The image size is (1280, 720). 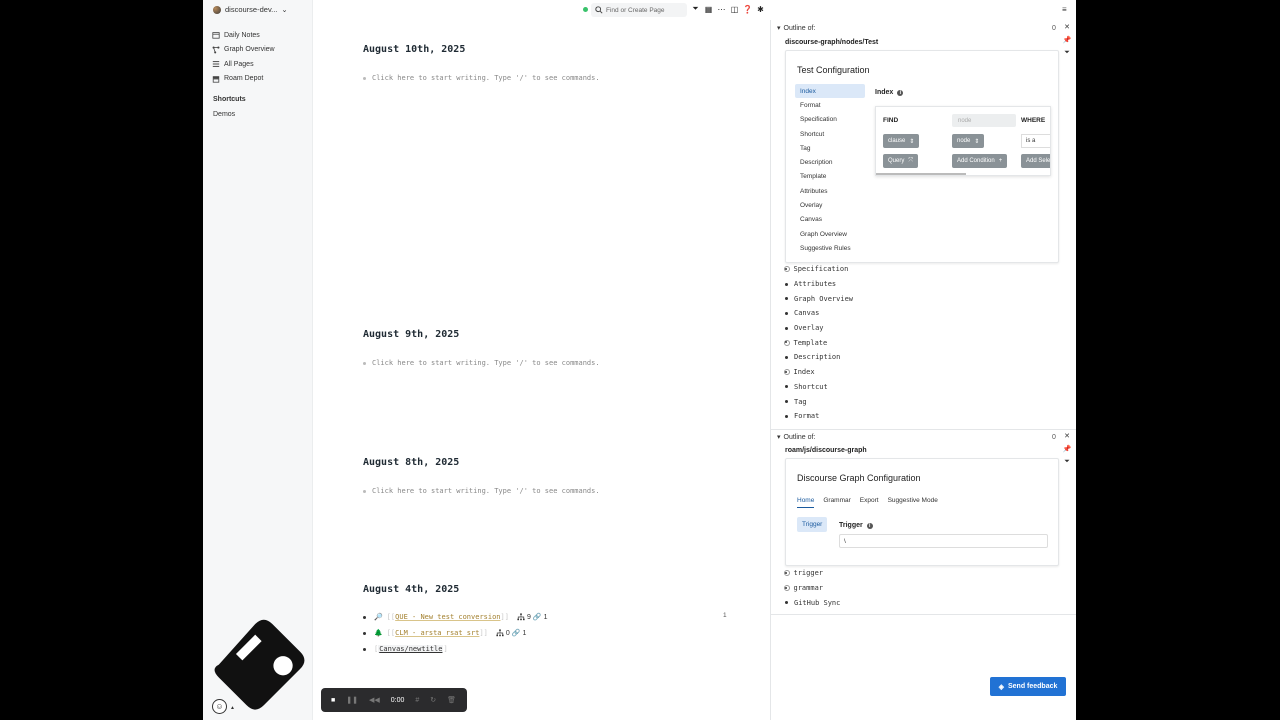 I want to click on block: [Canvas/newtitle], so click(x=405, y=649).